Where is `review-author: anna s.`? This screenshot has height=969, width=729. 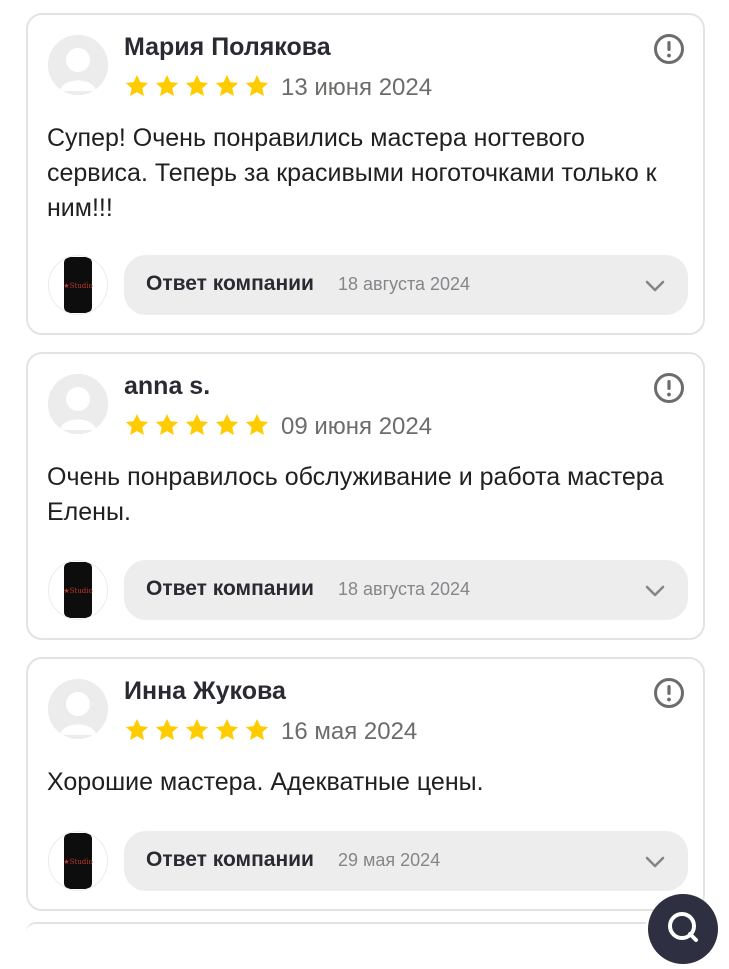
review-author: anna s. is located at coordinates (167, 386).